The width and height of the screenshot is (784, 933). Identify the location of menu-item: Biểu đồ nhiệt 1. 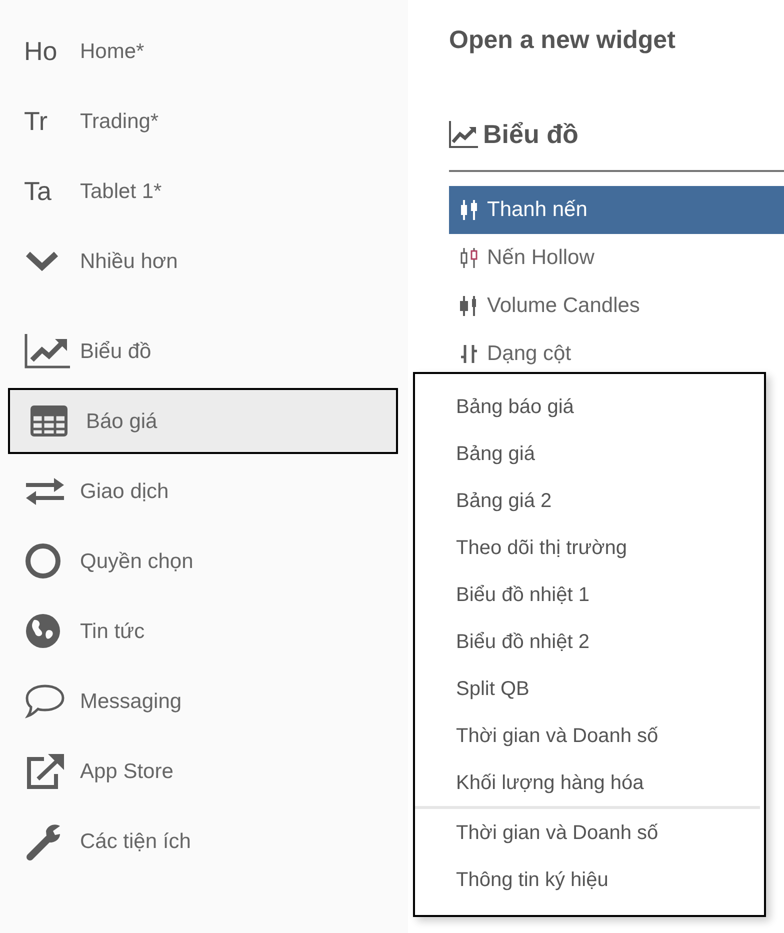
(589, 594).